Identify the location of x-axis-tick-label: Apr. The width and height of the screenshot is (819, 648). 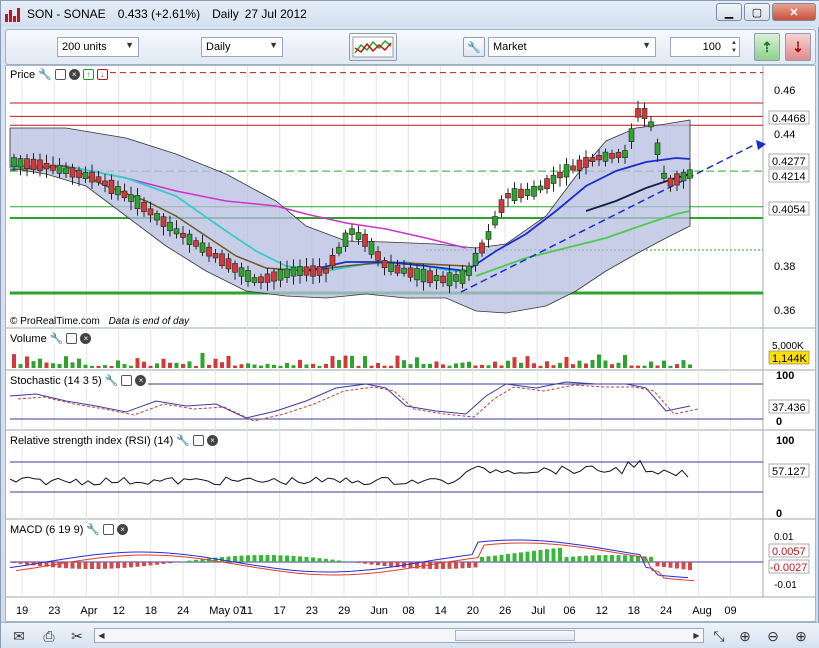
(88, 611).